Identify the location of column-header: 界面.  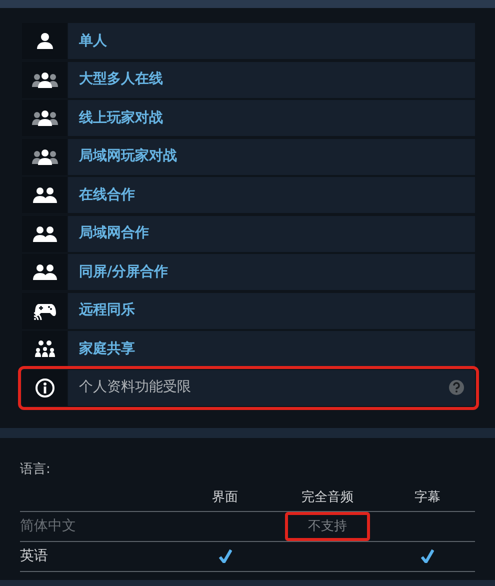
(225, 498).